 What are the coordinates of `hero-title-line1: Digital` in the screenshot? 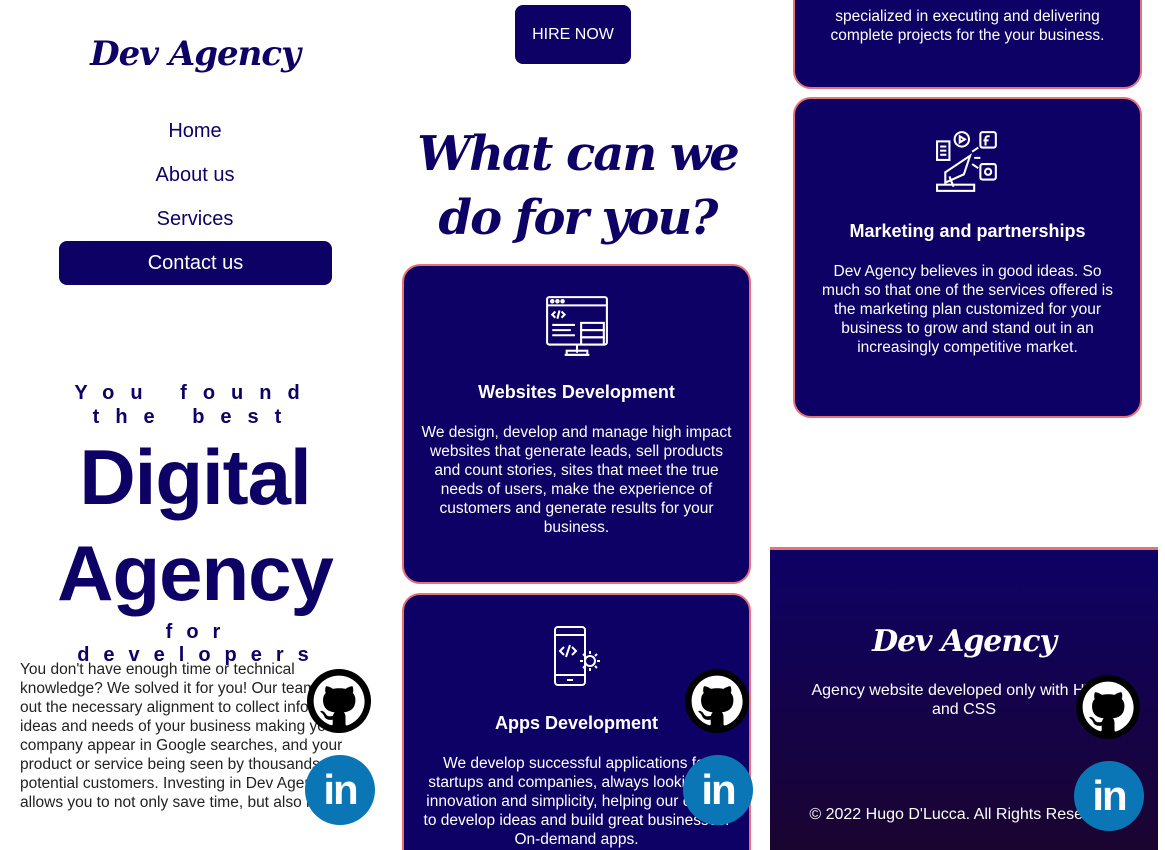 It's located at (195, 477).